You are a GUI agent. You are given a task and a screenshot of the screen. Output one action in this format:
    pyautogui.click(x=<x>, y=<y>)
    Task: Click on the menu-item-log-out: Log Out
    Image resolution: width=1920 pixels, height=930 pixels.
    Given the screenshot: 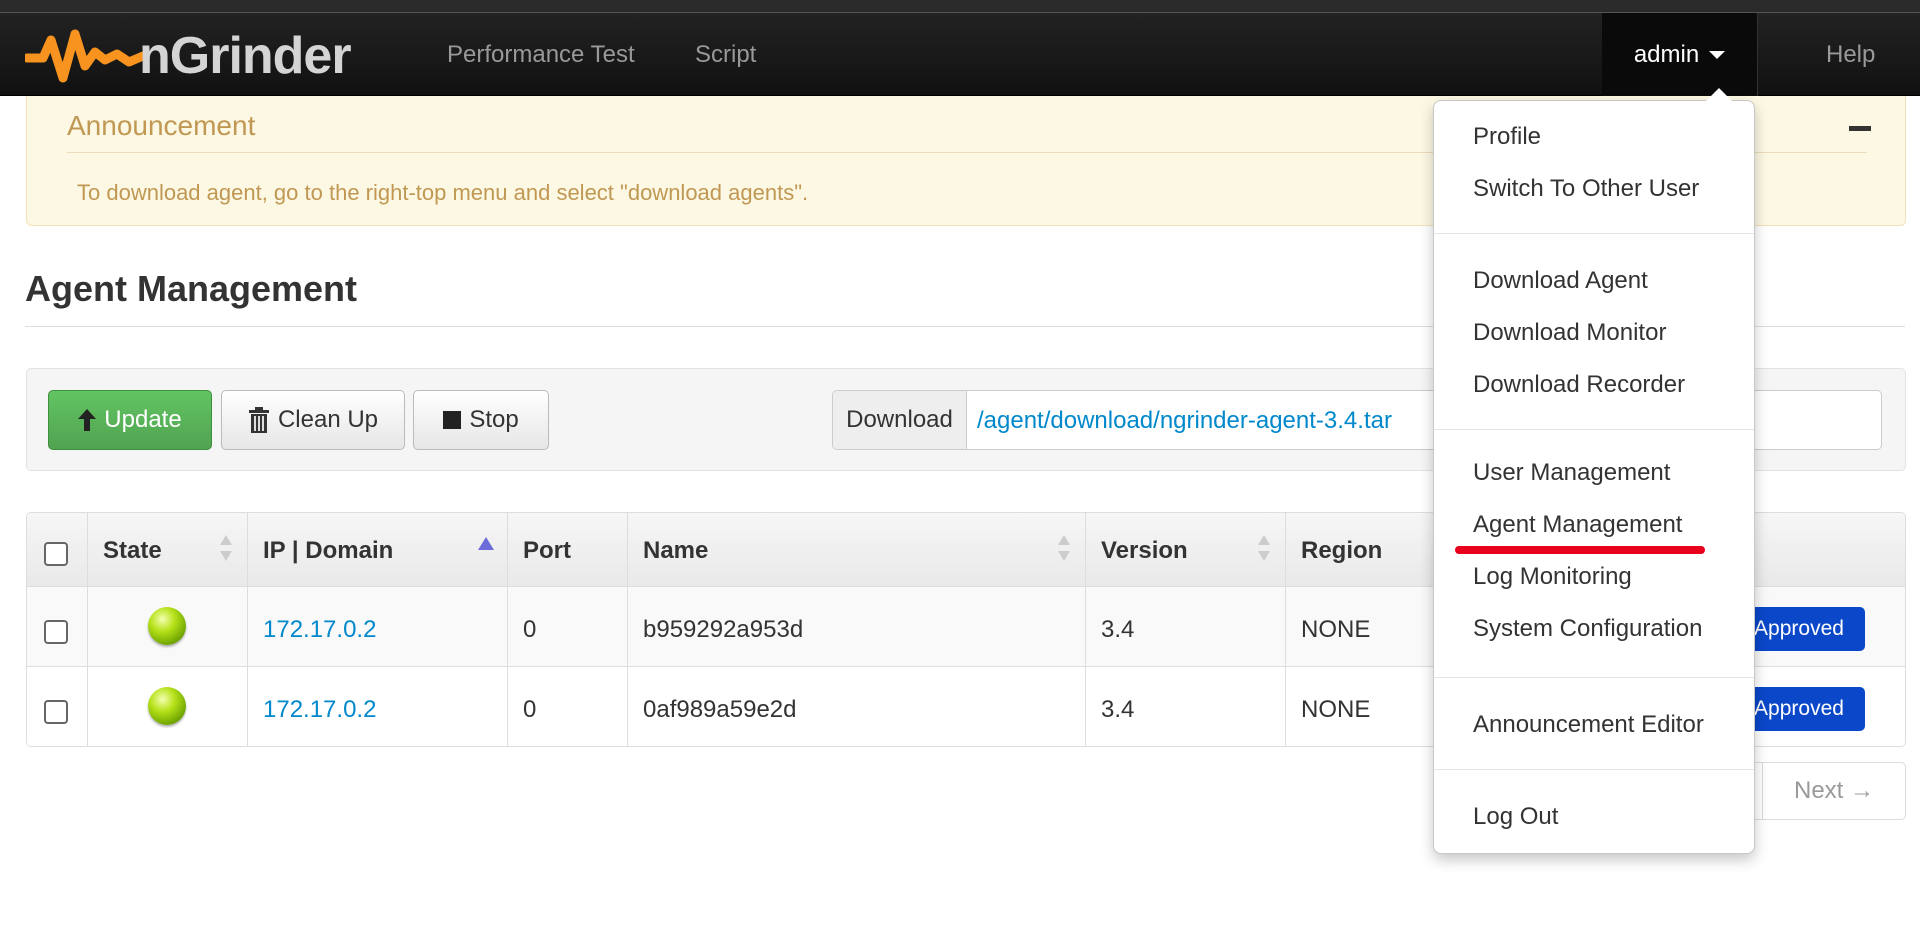 What is the action you would take?
    pyautogui.click(x=1515, y=817)
    